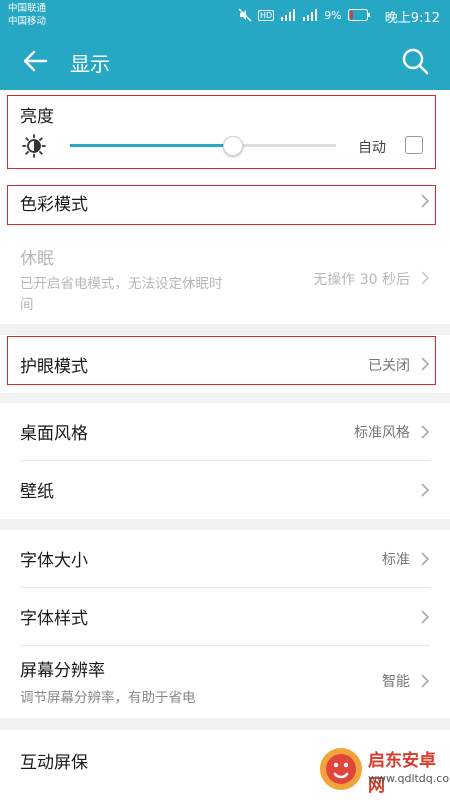 This screenshot has width=450, height=800. Describe the element at coordinates (225, 201) in the screenshot. I see `color-mode-row: 色彩模式` at that location.